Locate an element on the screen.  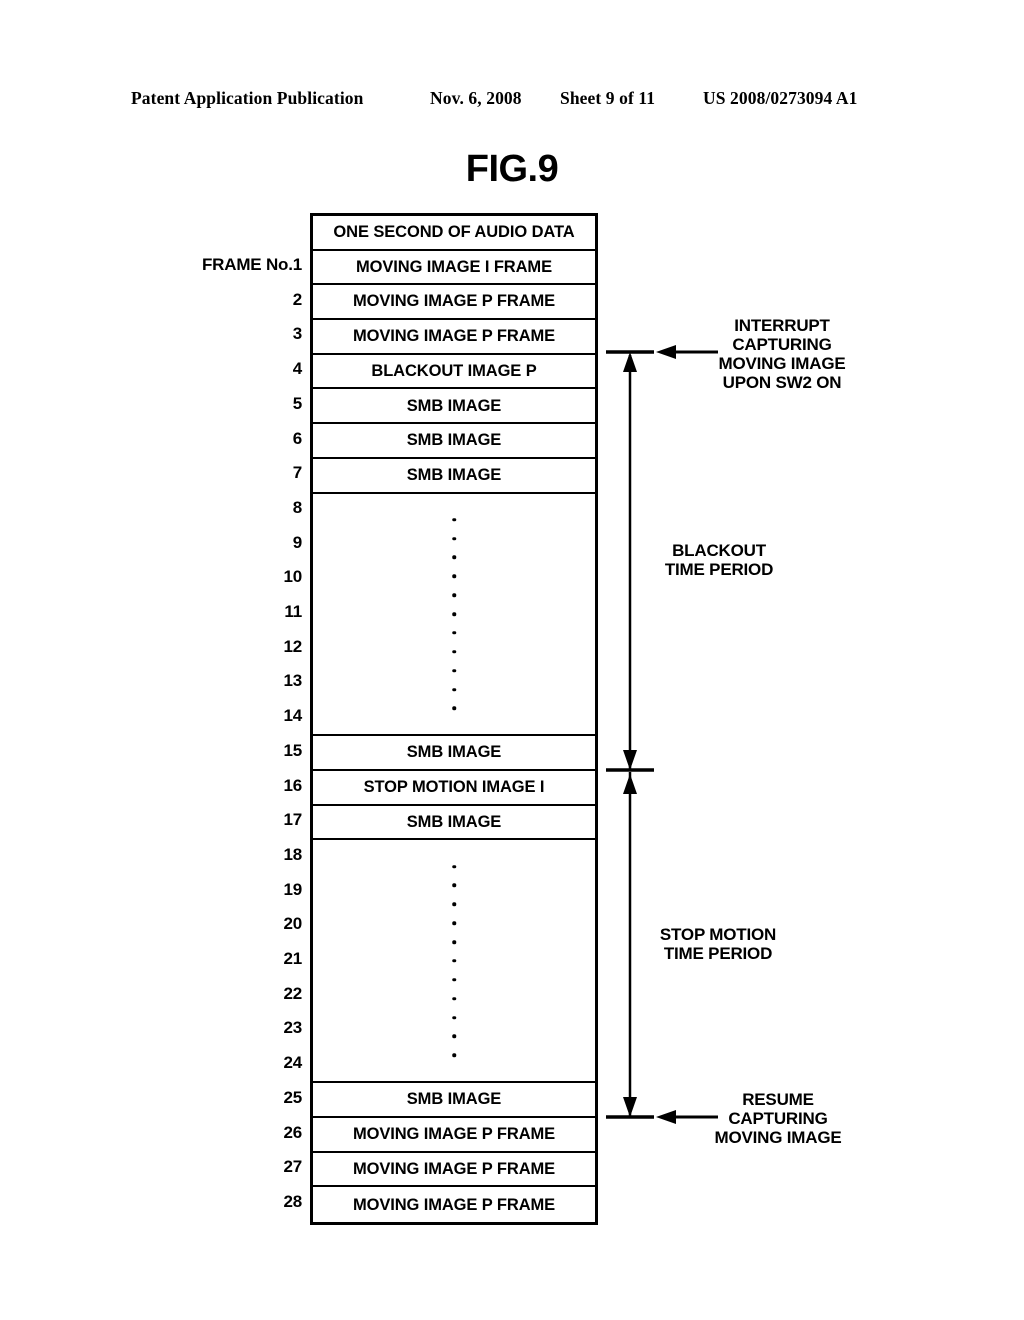
frame-number-label: 19 is located at coordinates (292, 889).